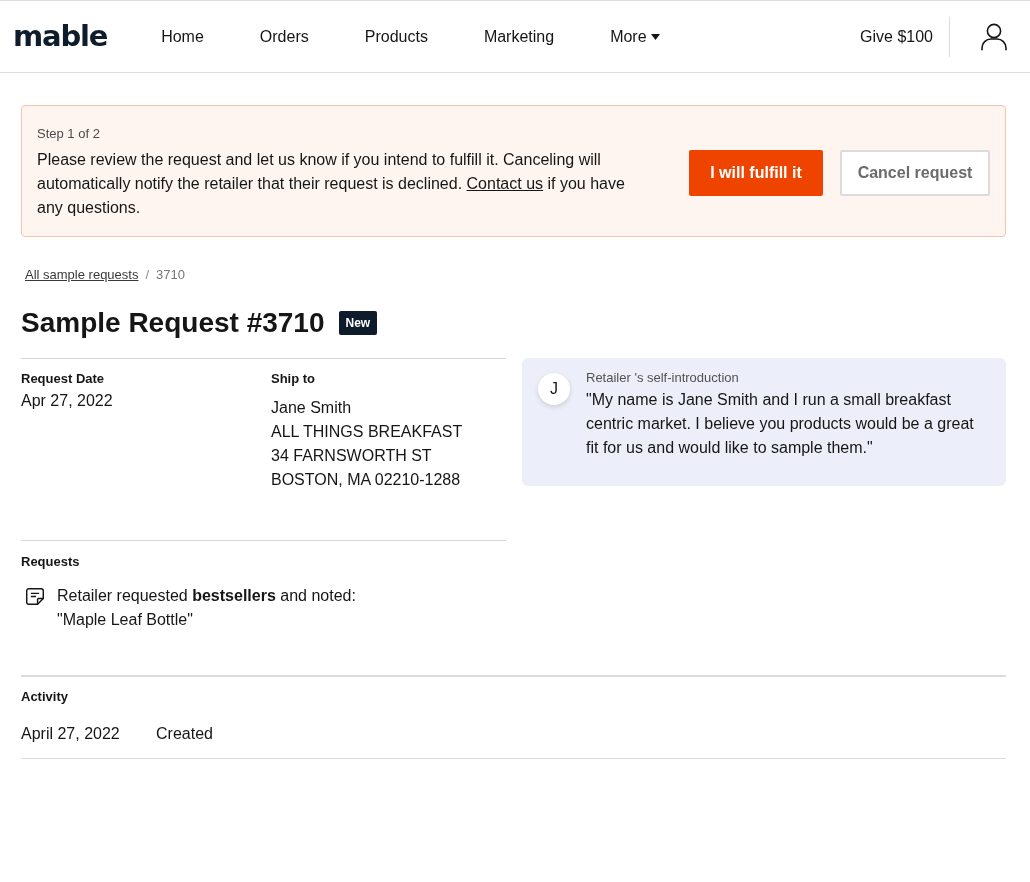 The image size is (1030, 882). What do you see at coordinates (50, 562) in the screenshot?
I see `section-heading: Requests` at bounding box center [50, 562].